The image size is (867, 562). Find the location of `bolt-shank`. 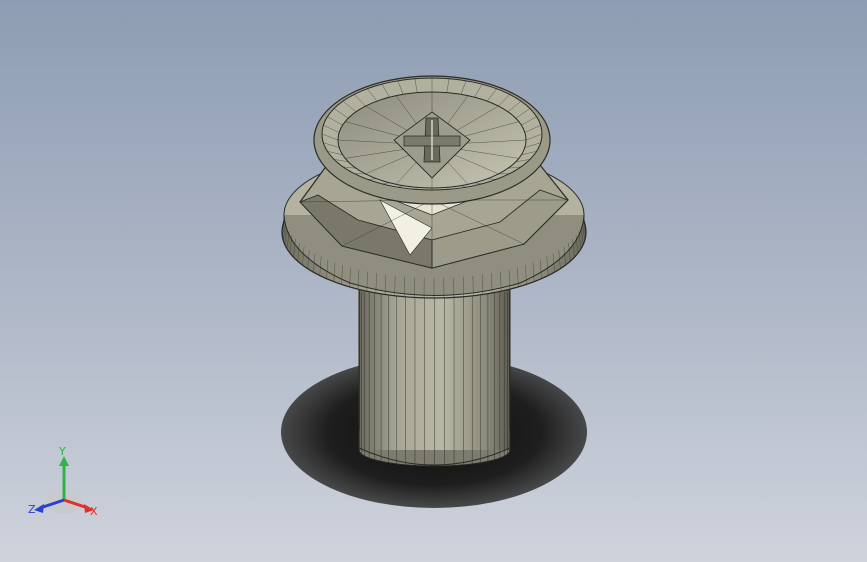

bolt-shank is located at coordinates (434, 378).